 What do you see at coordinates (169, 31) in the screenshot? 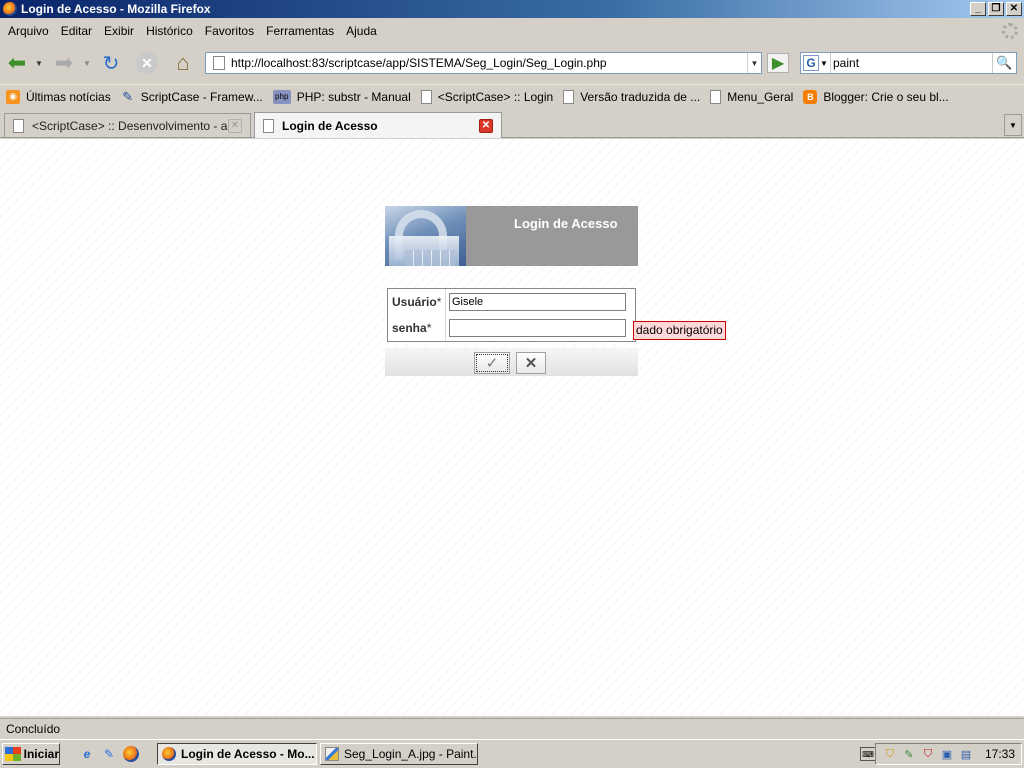
I see `menu-historico: Histórico` at bounding box center [169, 31].